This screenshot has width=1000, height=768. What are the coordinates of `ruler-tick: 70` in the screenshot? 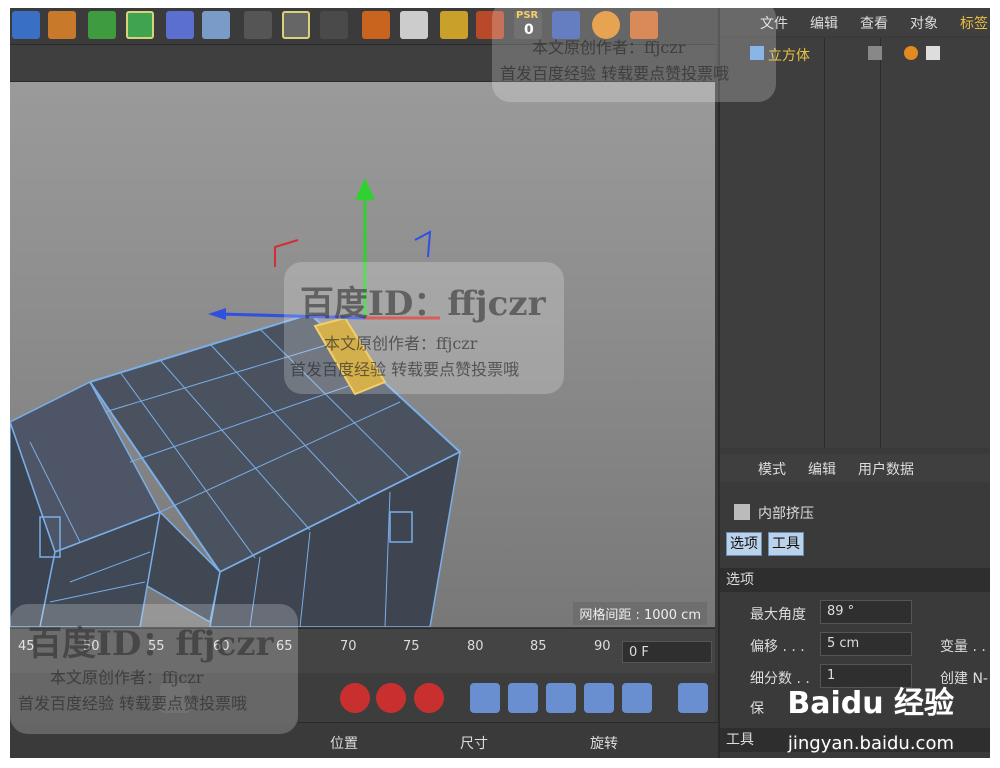 It's located at (348, 646).